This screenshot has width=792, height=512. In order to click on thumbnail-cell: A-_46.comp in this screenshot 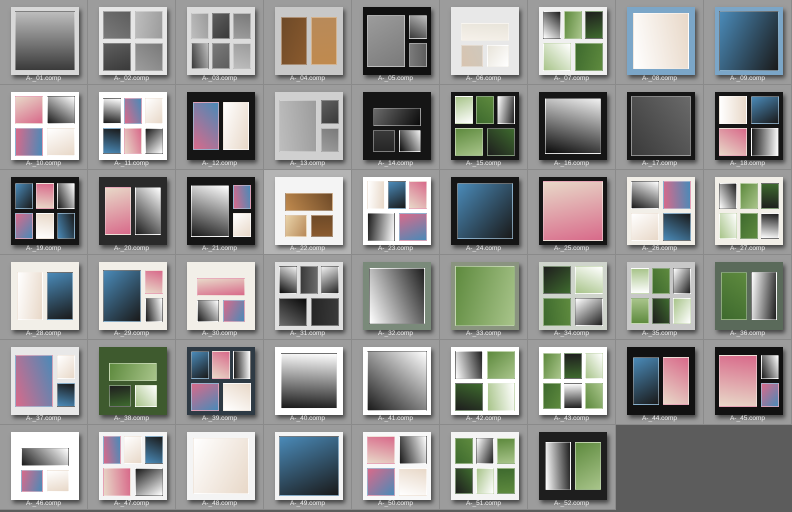, I will do `click(44, 467)`.